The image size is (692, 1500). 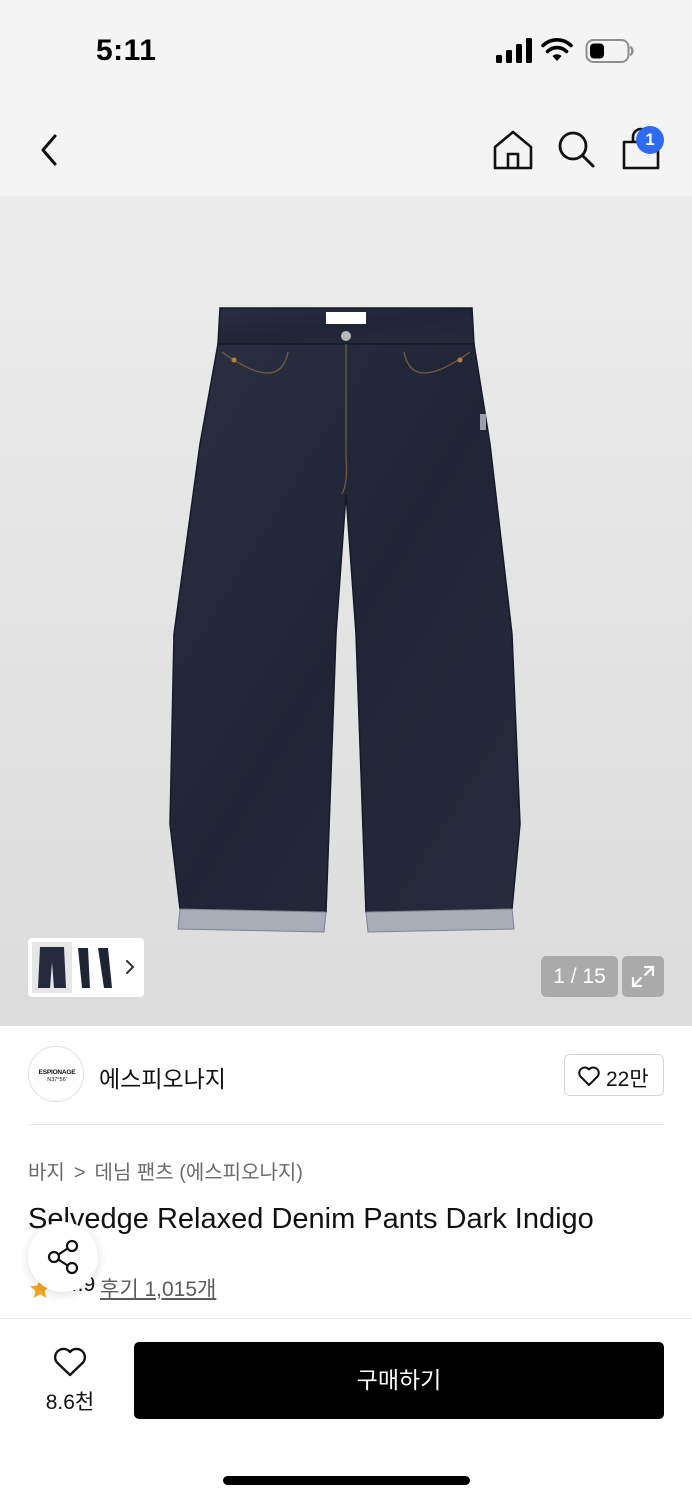 I want to click on heart-icon, so click(x=589, y=1076).